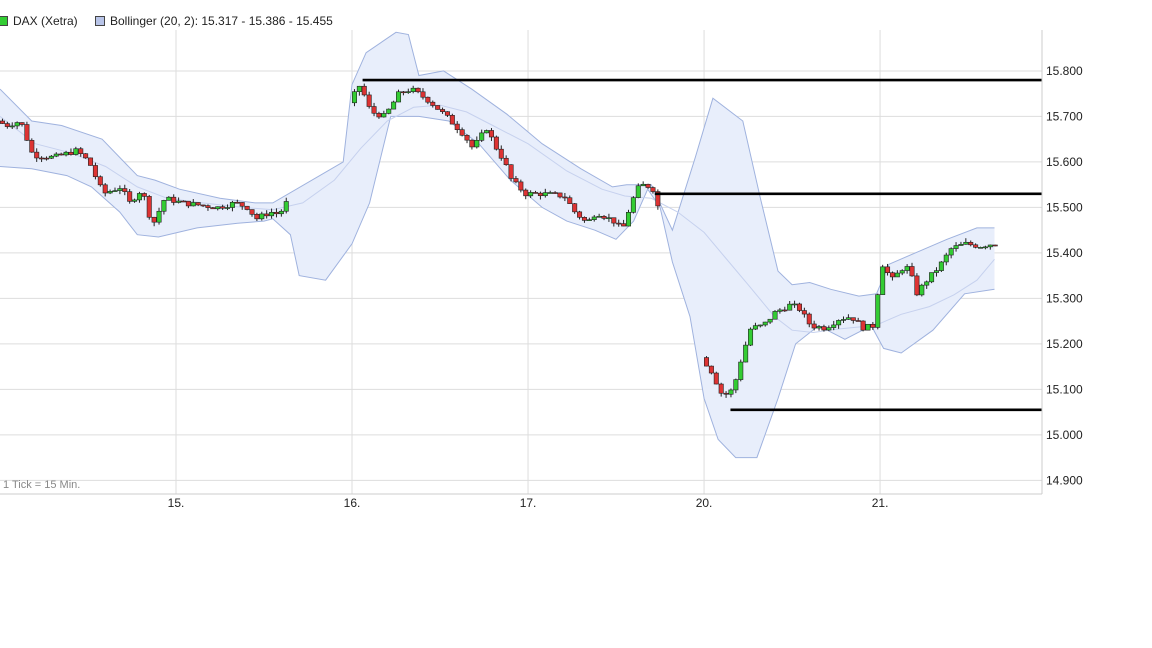 This screenshot has width=1152, height=648. Describe the element at coordinates (1064, 480) in the screenshot. I see `y-tick-label: 14.900` at that location.